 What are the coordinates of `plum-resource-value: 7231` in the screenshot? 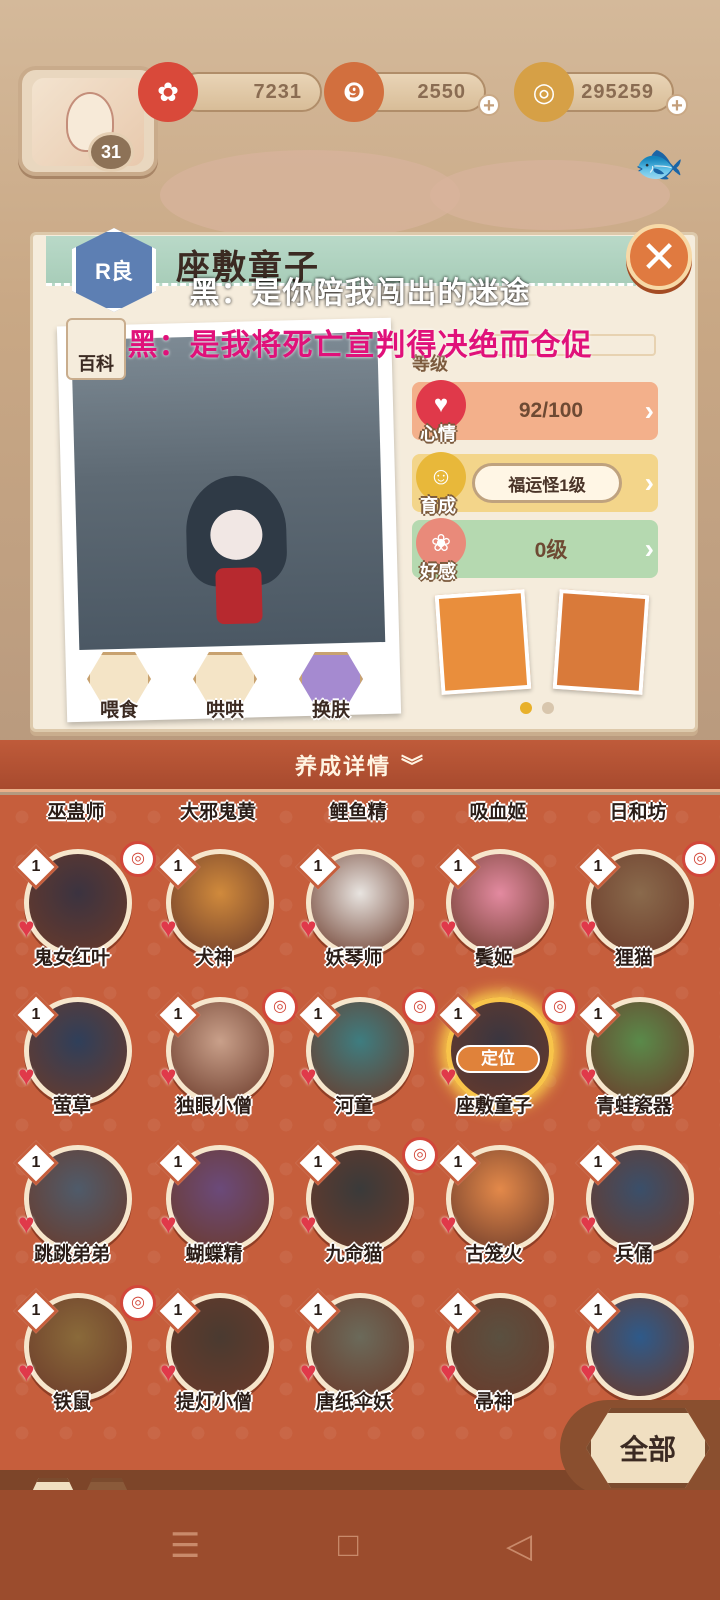 It's located at (277, 91).